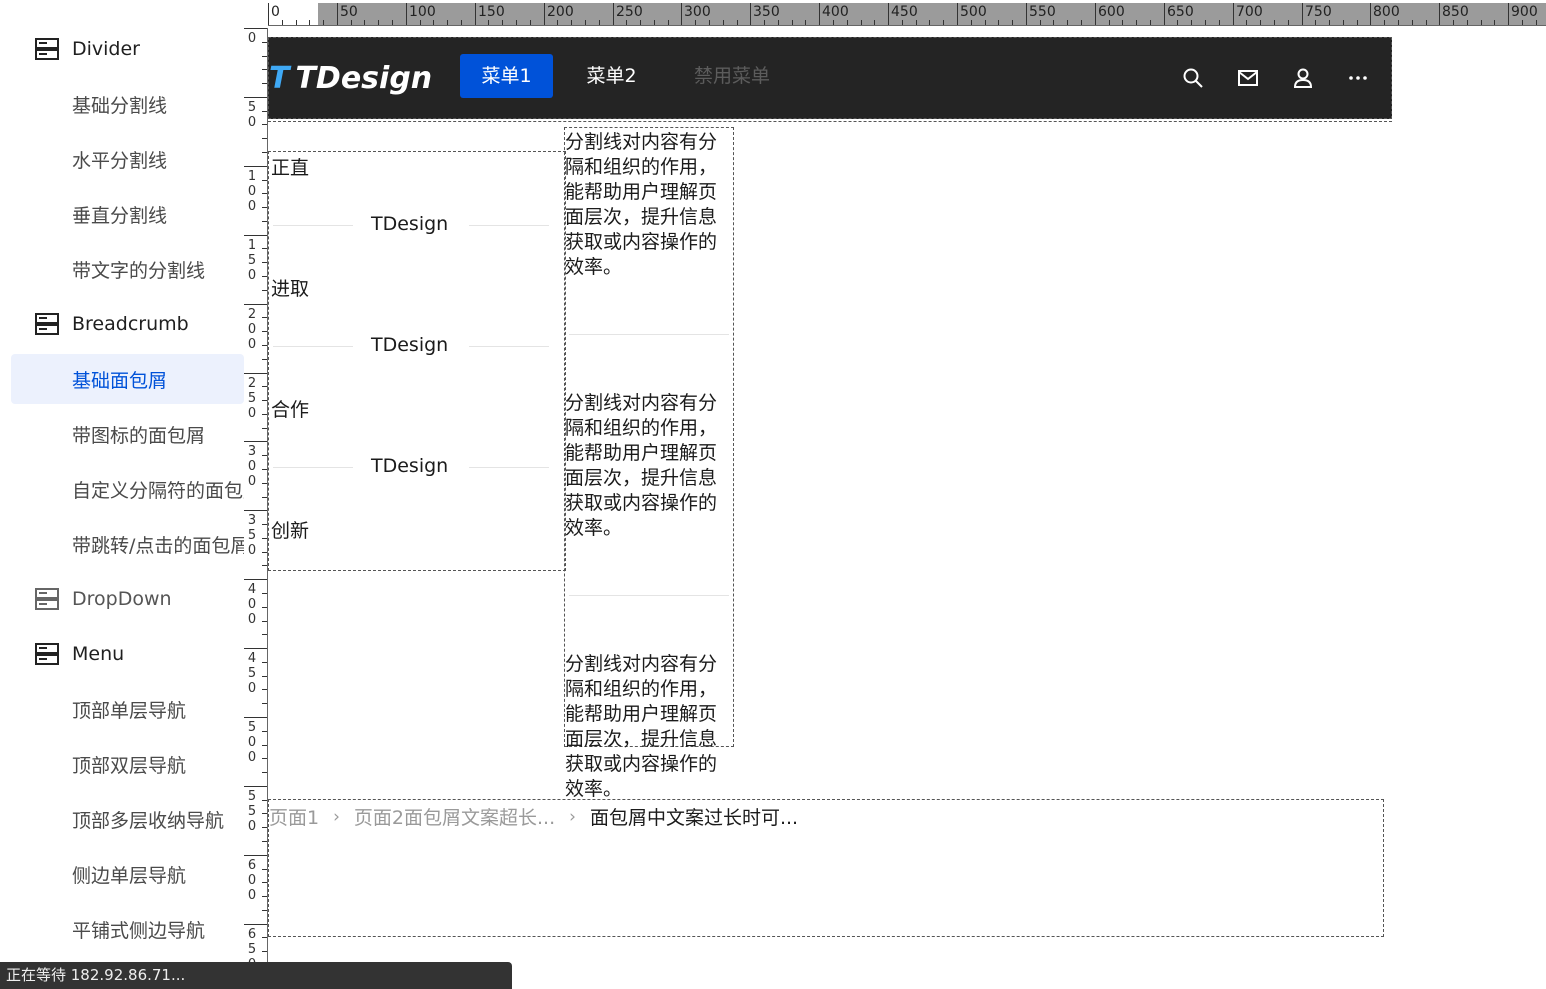 The image size is (1546, 989). I want to click on sidebar-item-horizontal-divider: 水平分割线, so click(122, 159).